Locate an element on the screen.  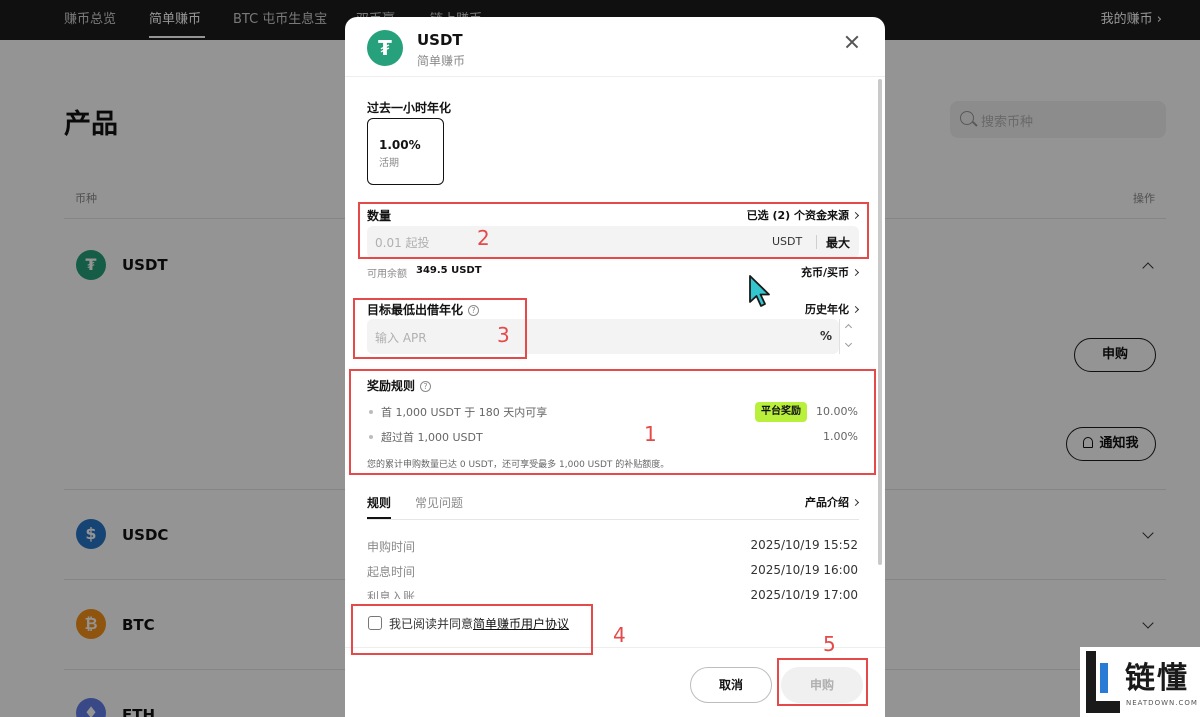
watermark: 链懂 NEATDOWN.COM is located at coordinates (1140, 682).